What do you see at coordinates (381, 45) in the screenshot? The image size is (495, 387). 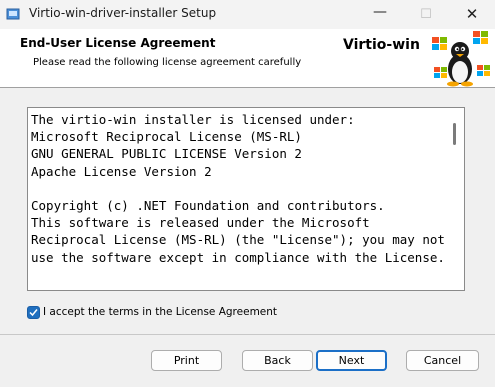 I see `brand-name: Virtio-win` at bounding box center [381, 45].